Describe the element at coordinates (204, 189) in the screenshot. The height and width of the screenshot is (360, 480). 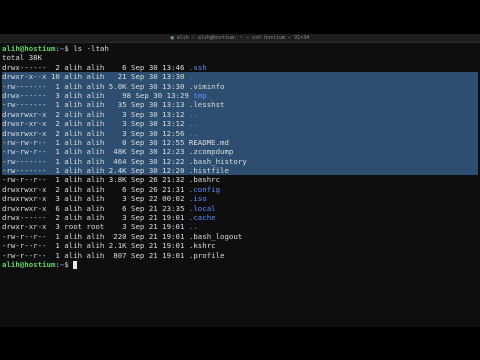
I see `row-filename: .config` at that location.